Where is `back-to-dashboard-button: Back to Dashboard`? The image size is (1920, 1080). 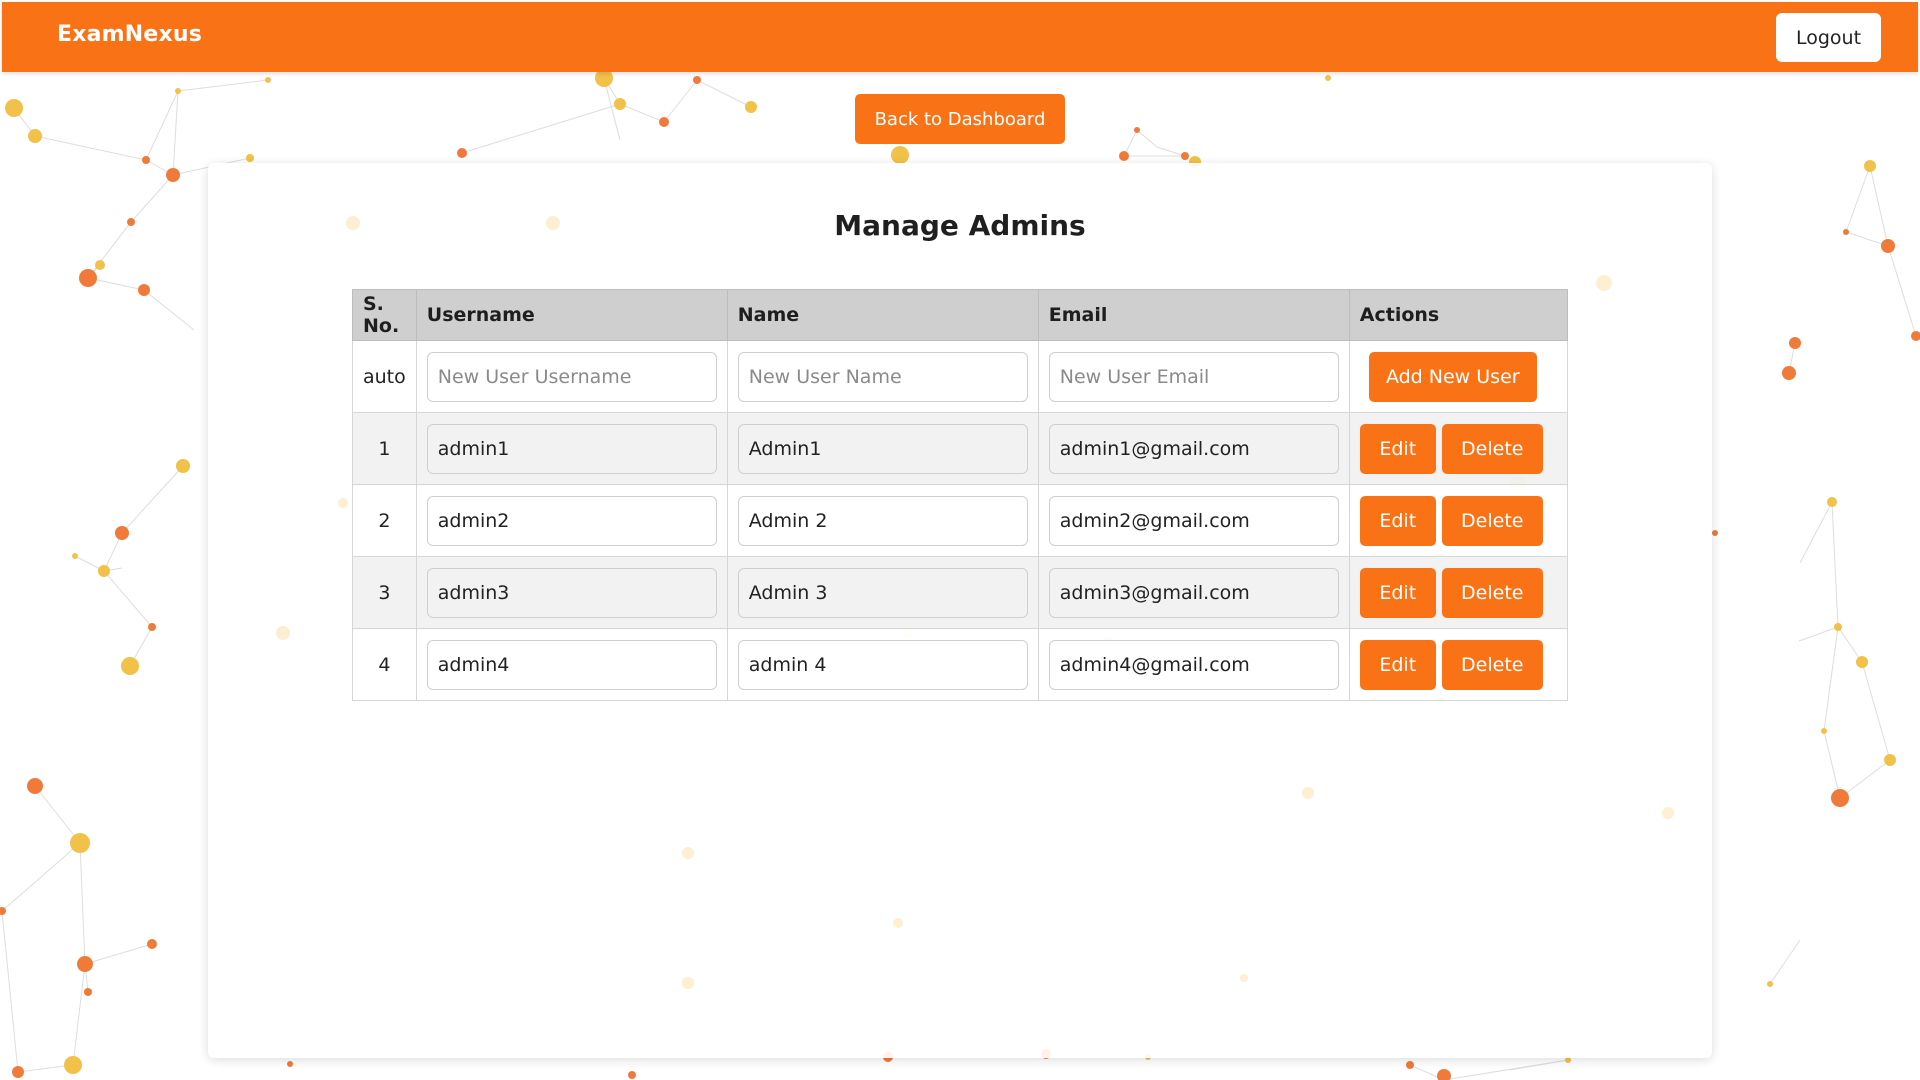 back-to-dashboard-button: Back to Dashboard is located at coordinates (960, 119).